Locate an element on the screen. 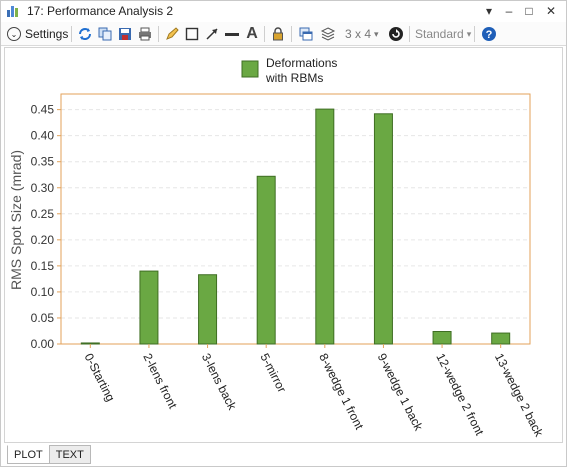 The image size is (567, 467). help-icon: ? is located at coordinates (489, 34).